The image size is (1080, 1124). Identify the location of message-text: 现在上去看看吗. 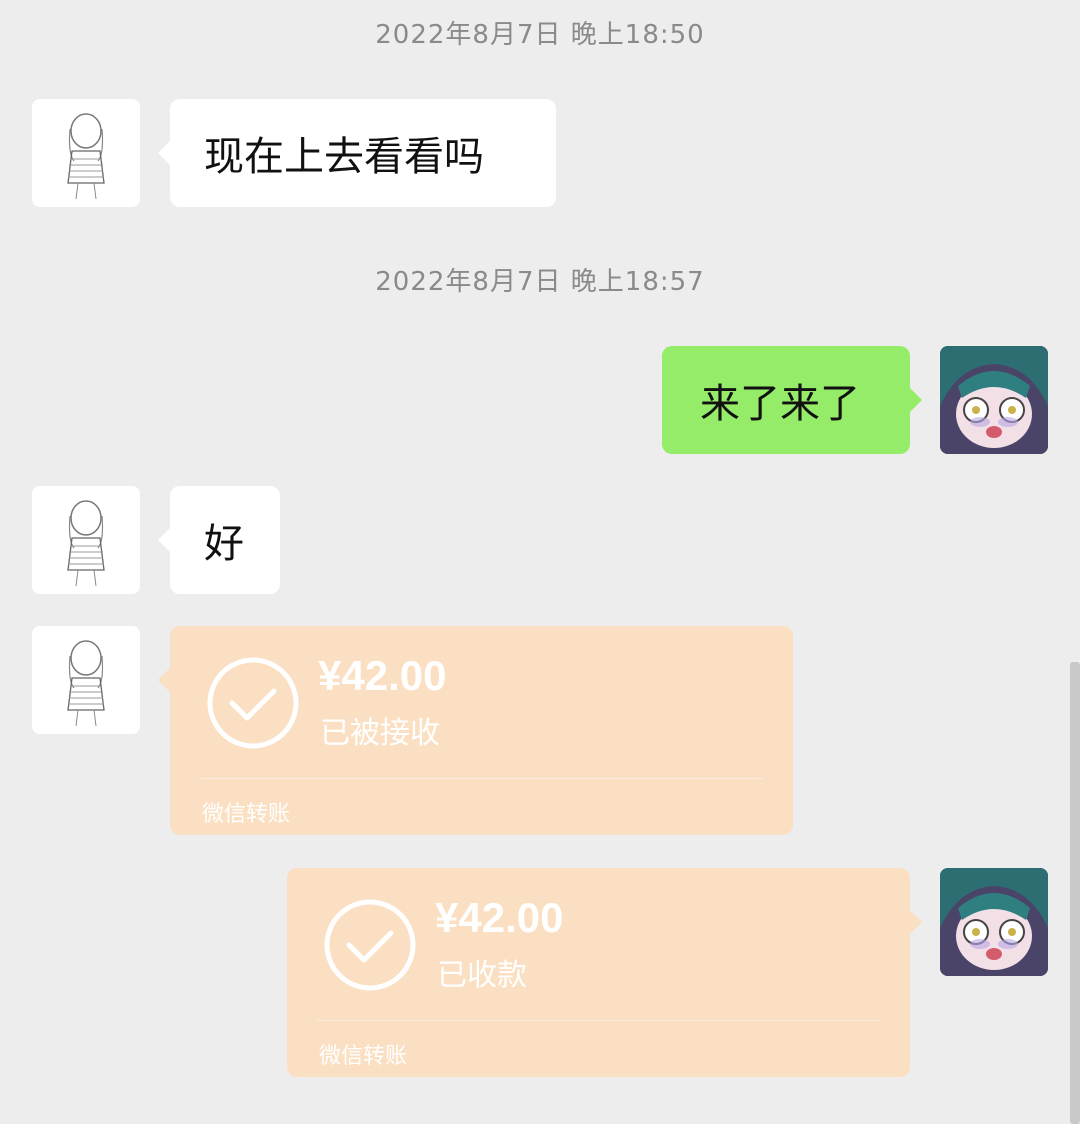
(344, 157).